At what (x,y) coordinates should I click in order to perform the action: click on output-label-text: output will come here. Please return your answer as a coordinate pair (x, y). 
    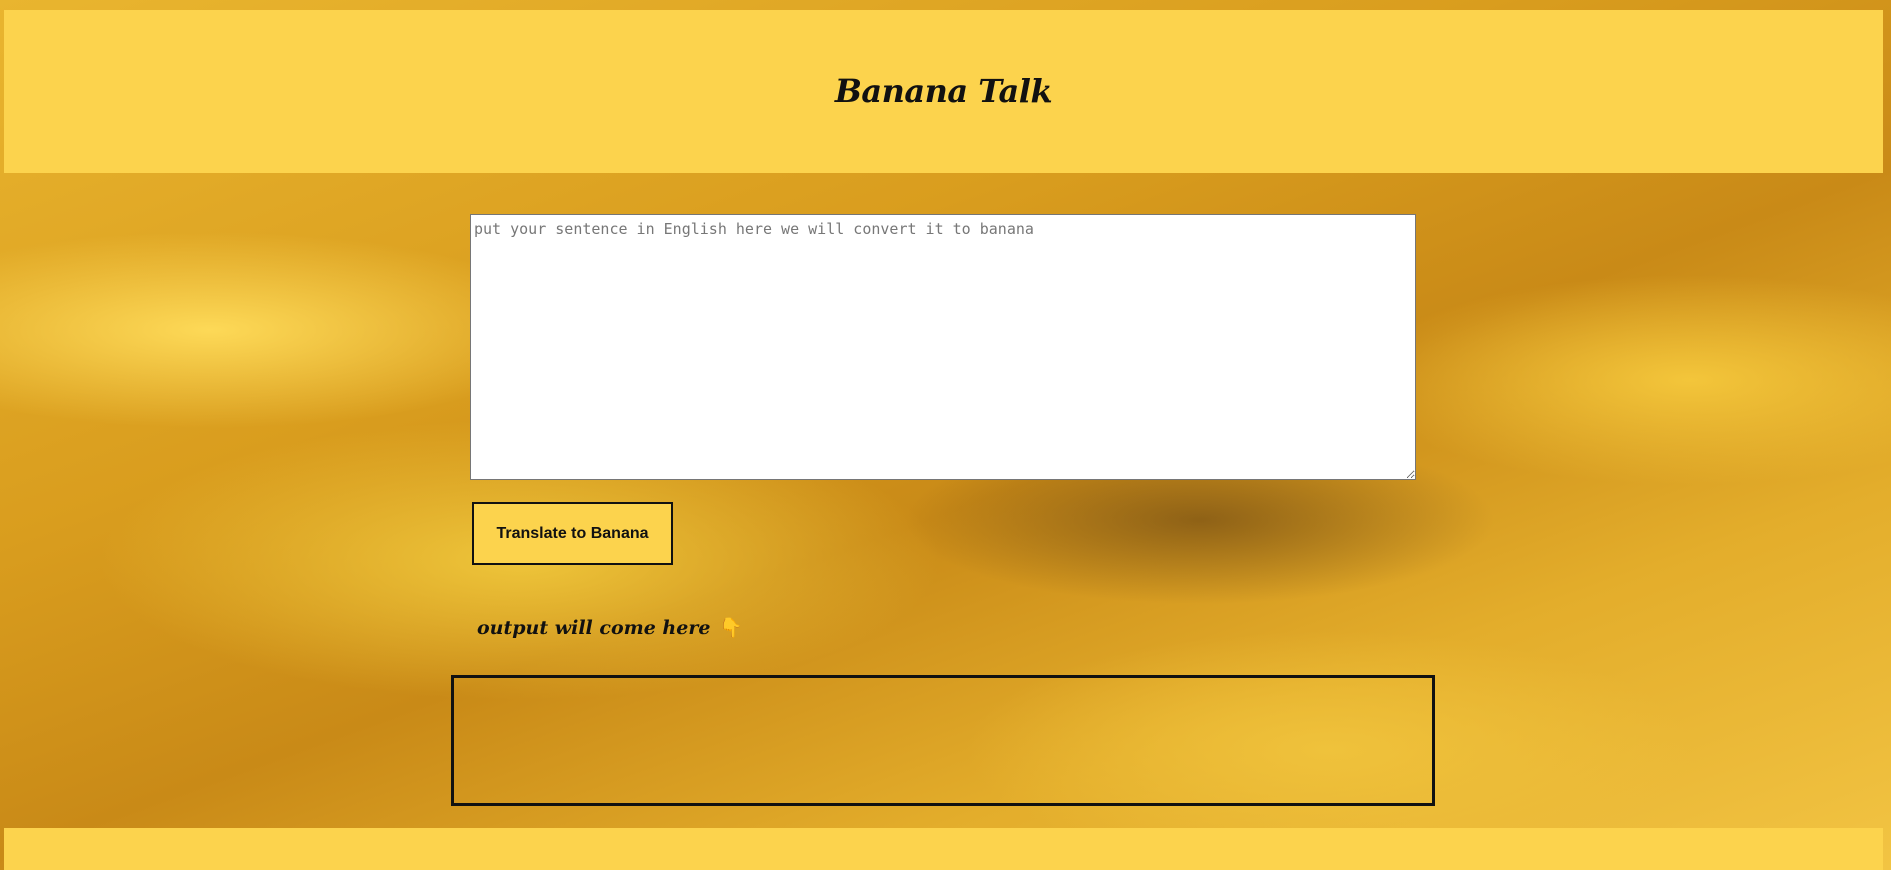
    Looking at the image, I should click on (594, 628).